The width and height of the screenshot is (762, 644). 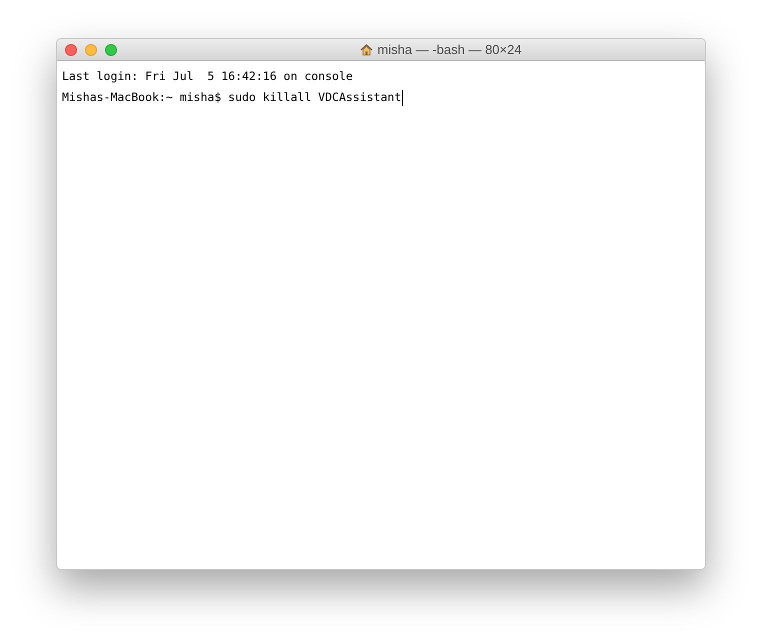 I want to click on close-button, so click(x=71, y=50).